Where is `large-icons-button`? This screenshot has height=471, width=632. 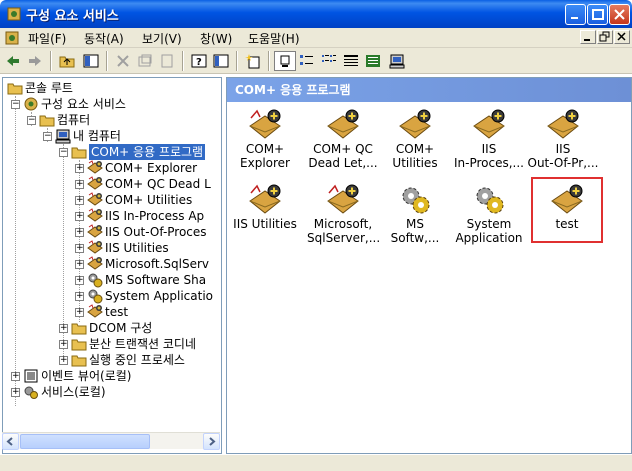 large-icons-button is located at coordinates (285, 61).